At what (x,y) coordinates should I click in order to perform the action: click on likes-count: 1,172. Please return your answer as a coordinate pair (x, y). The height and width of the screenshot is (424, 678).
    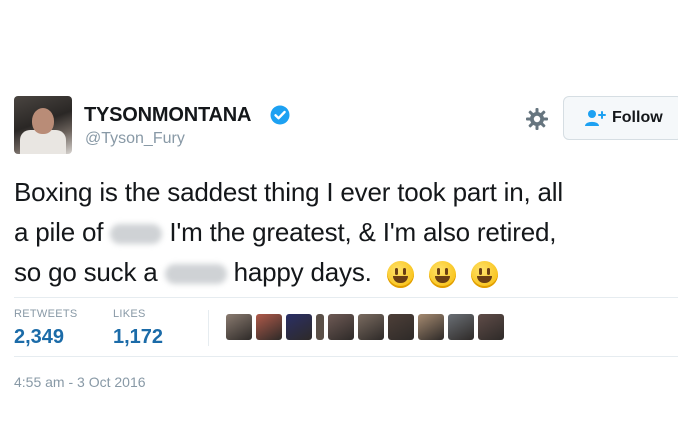
    Looking at the image, I should click on (138, 337).